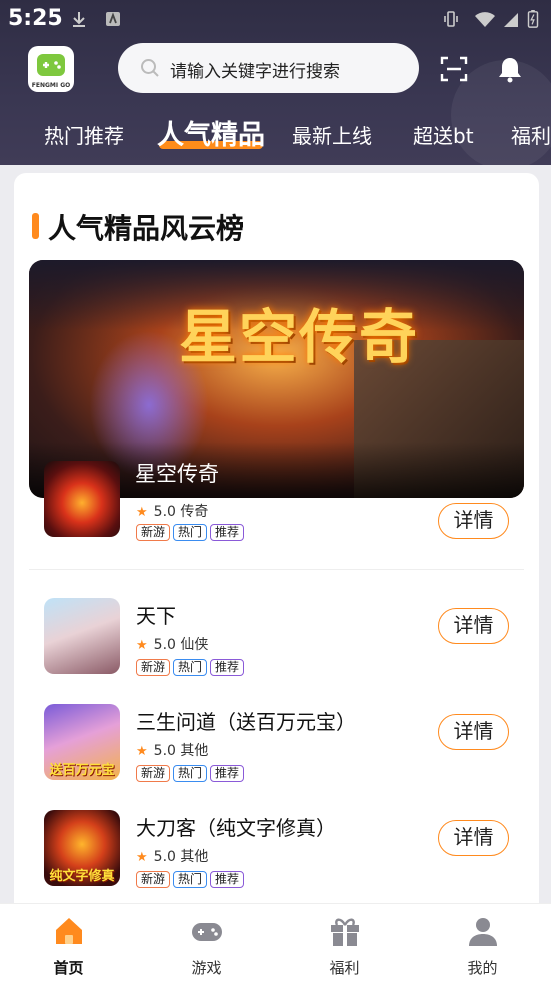  I want to click on user-icon, so click(483, 932).